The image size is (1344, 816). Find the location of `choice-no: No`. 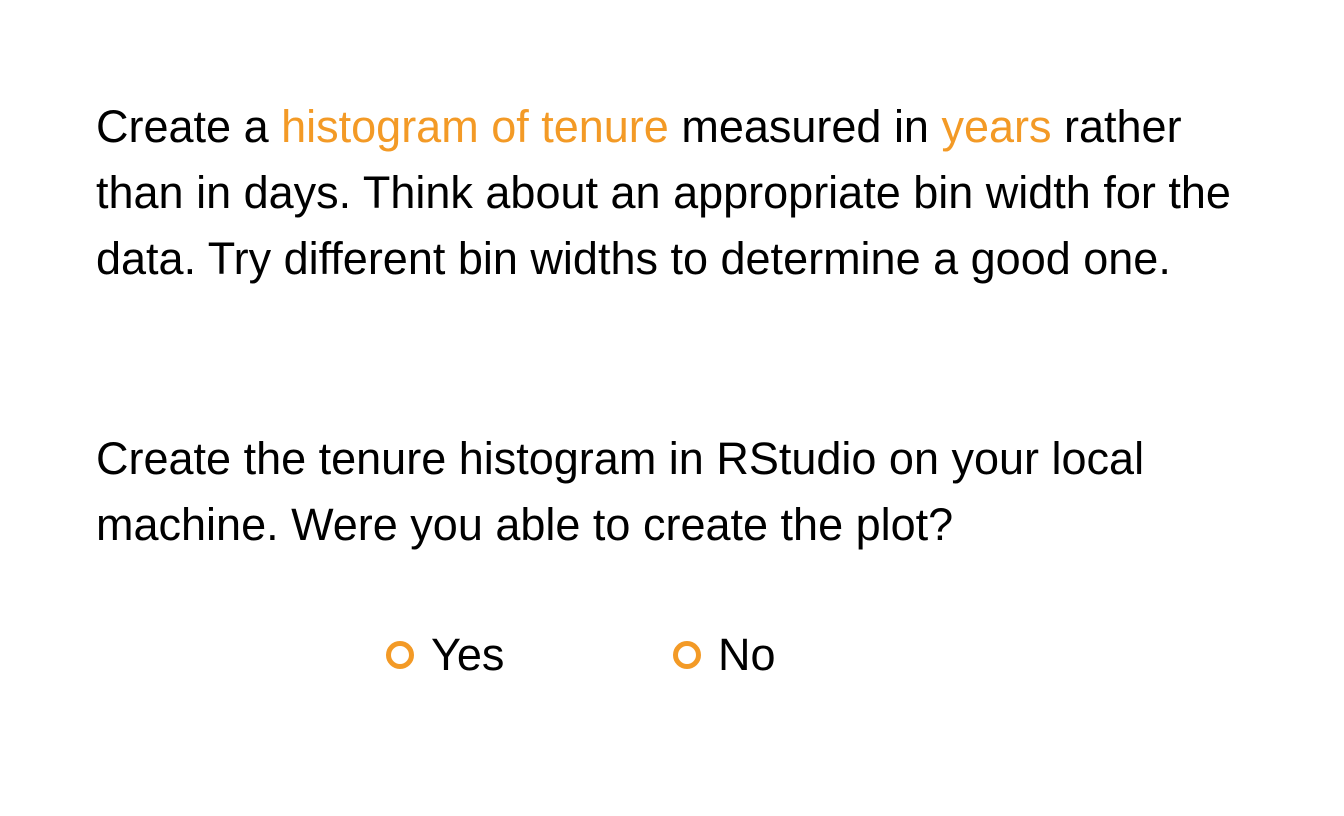

choice-no: No is located at coordinates (724, 655).